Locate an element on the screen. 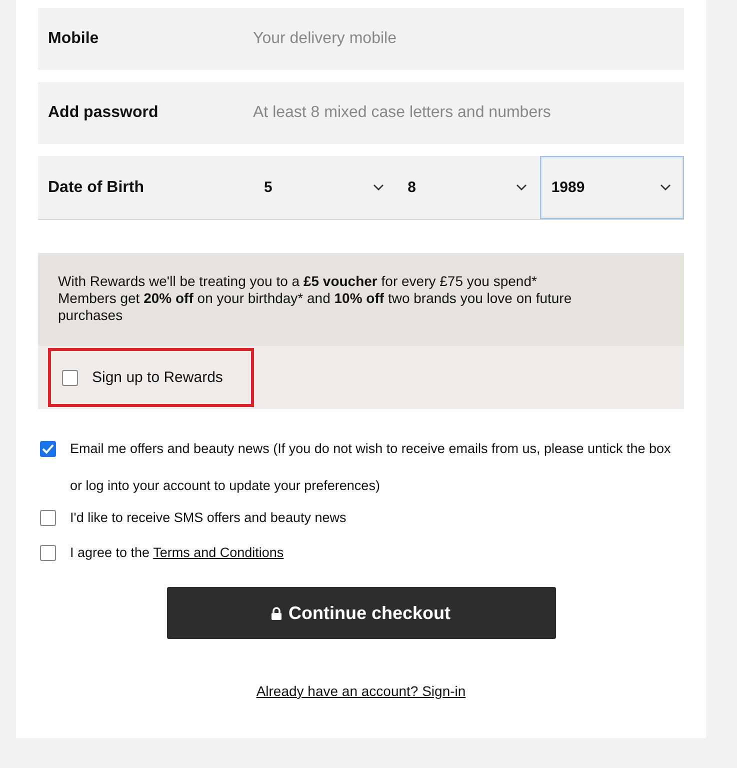  lock-icon is located at coordinates (276, 613).